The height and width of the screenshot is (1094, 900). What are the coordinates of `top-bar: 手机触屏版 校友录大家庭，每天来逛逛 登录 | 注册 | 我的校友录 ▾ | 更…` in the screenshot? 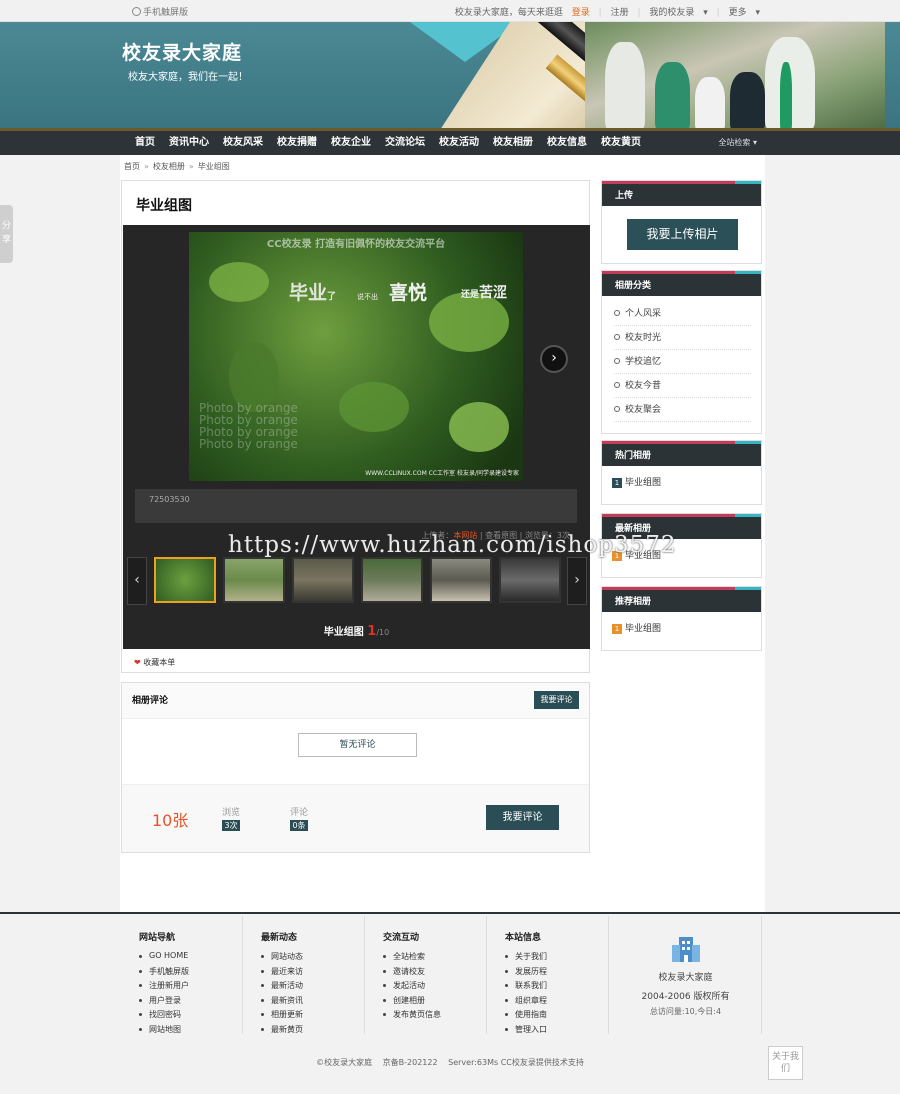 It's located at (450, 11).